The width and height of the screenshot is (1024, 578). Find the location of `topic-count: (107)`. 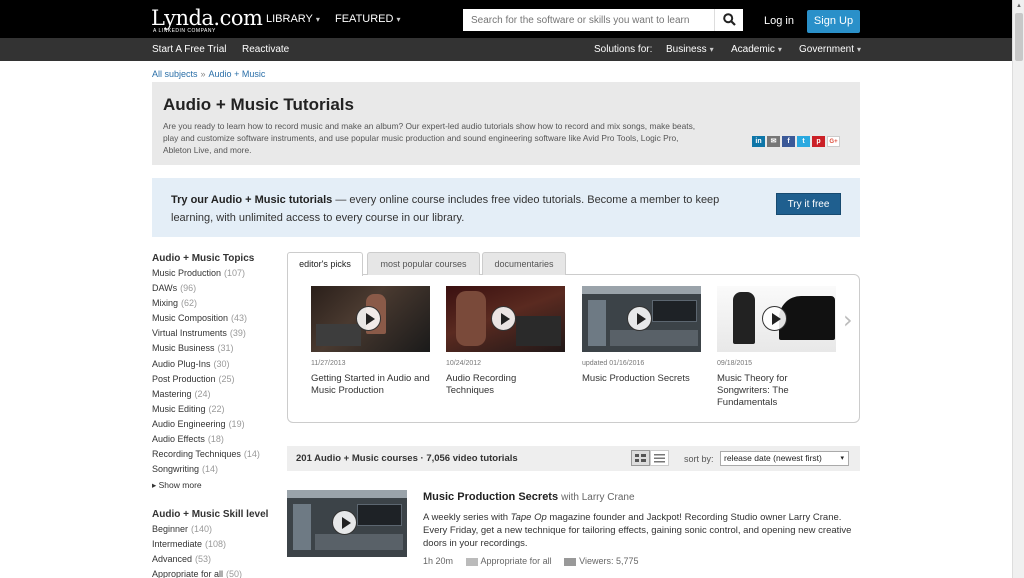

topic-count: (107) is located at coordinates (235, 273).